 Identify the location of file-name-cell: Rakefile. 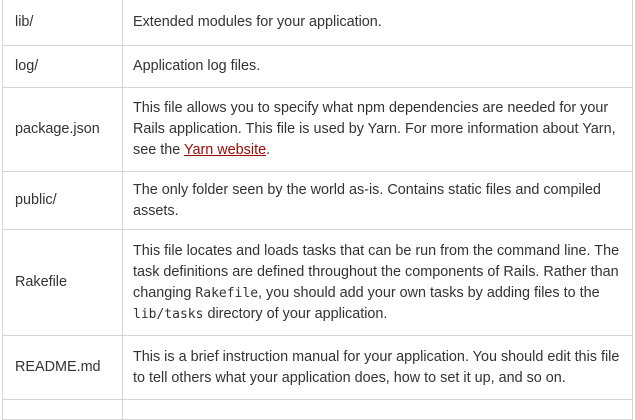
(62, 282).